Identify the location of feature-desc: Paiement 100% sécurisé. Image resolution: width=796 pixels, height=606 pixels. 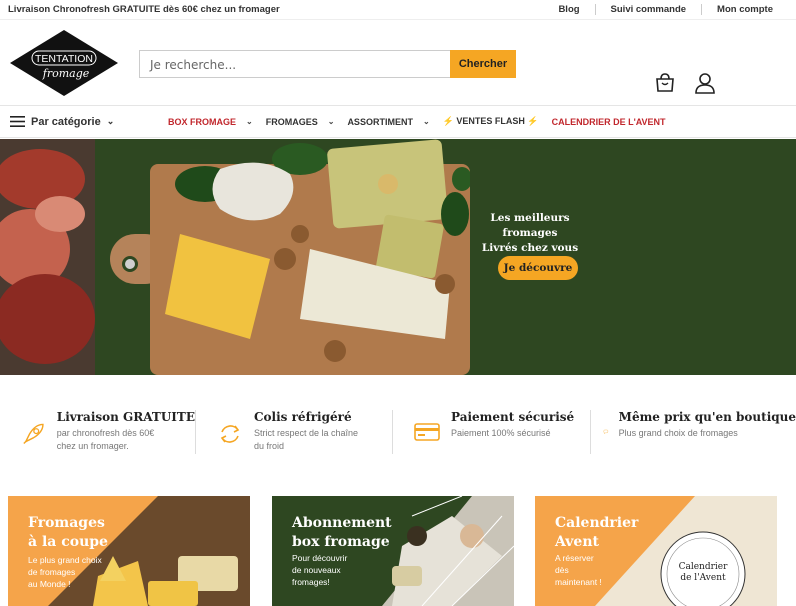
(501, 433).